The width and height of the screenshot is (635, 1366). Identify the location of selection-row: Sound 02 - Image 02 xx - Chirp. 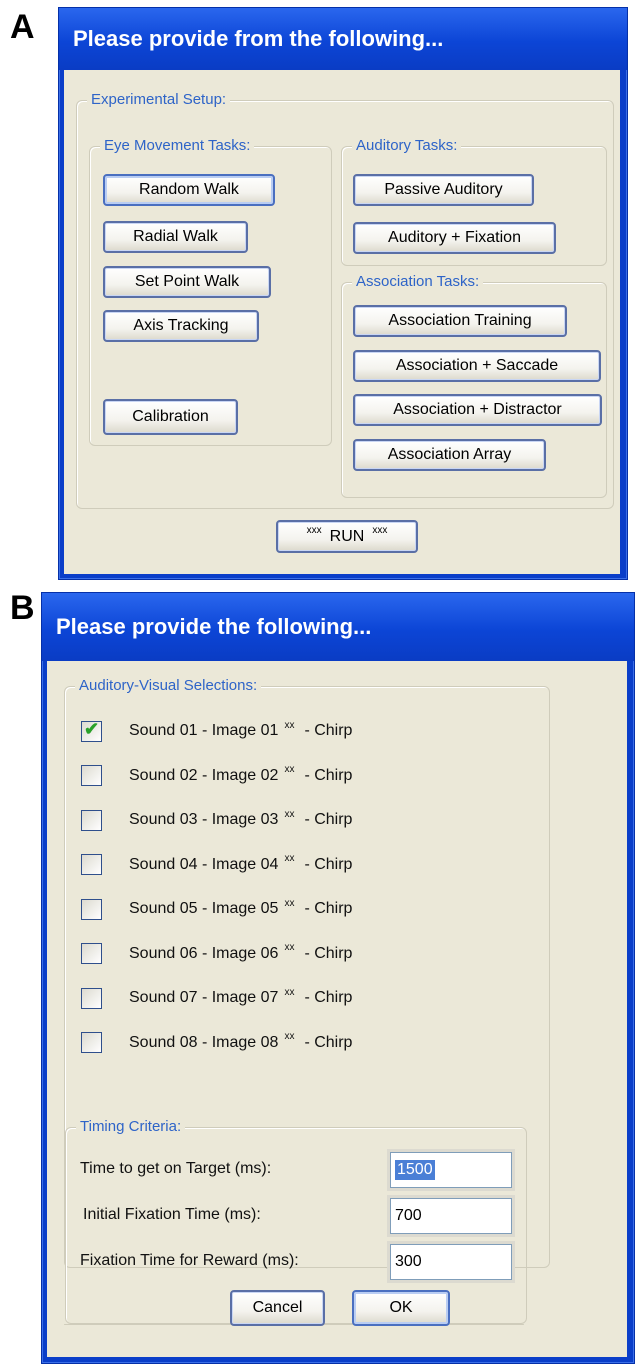
(216, 776).